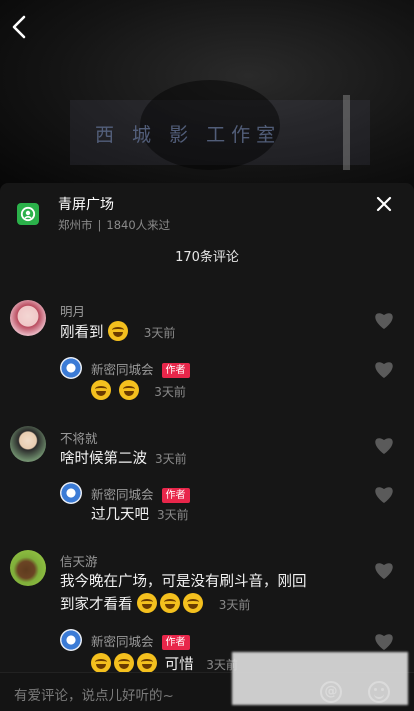  What do you see at coordinates (384, 204) in the screenshot?
I see `close-icon` at bounding box center [384, 204].